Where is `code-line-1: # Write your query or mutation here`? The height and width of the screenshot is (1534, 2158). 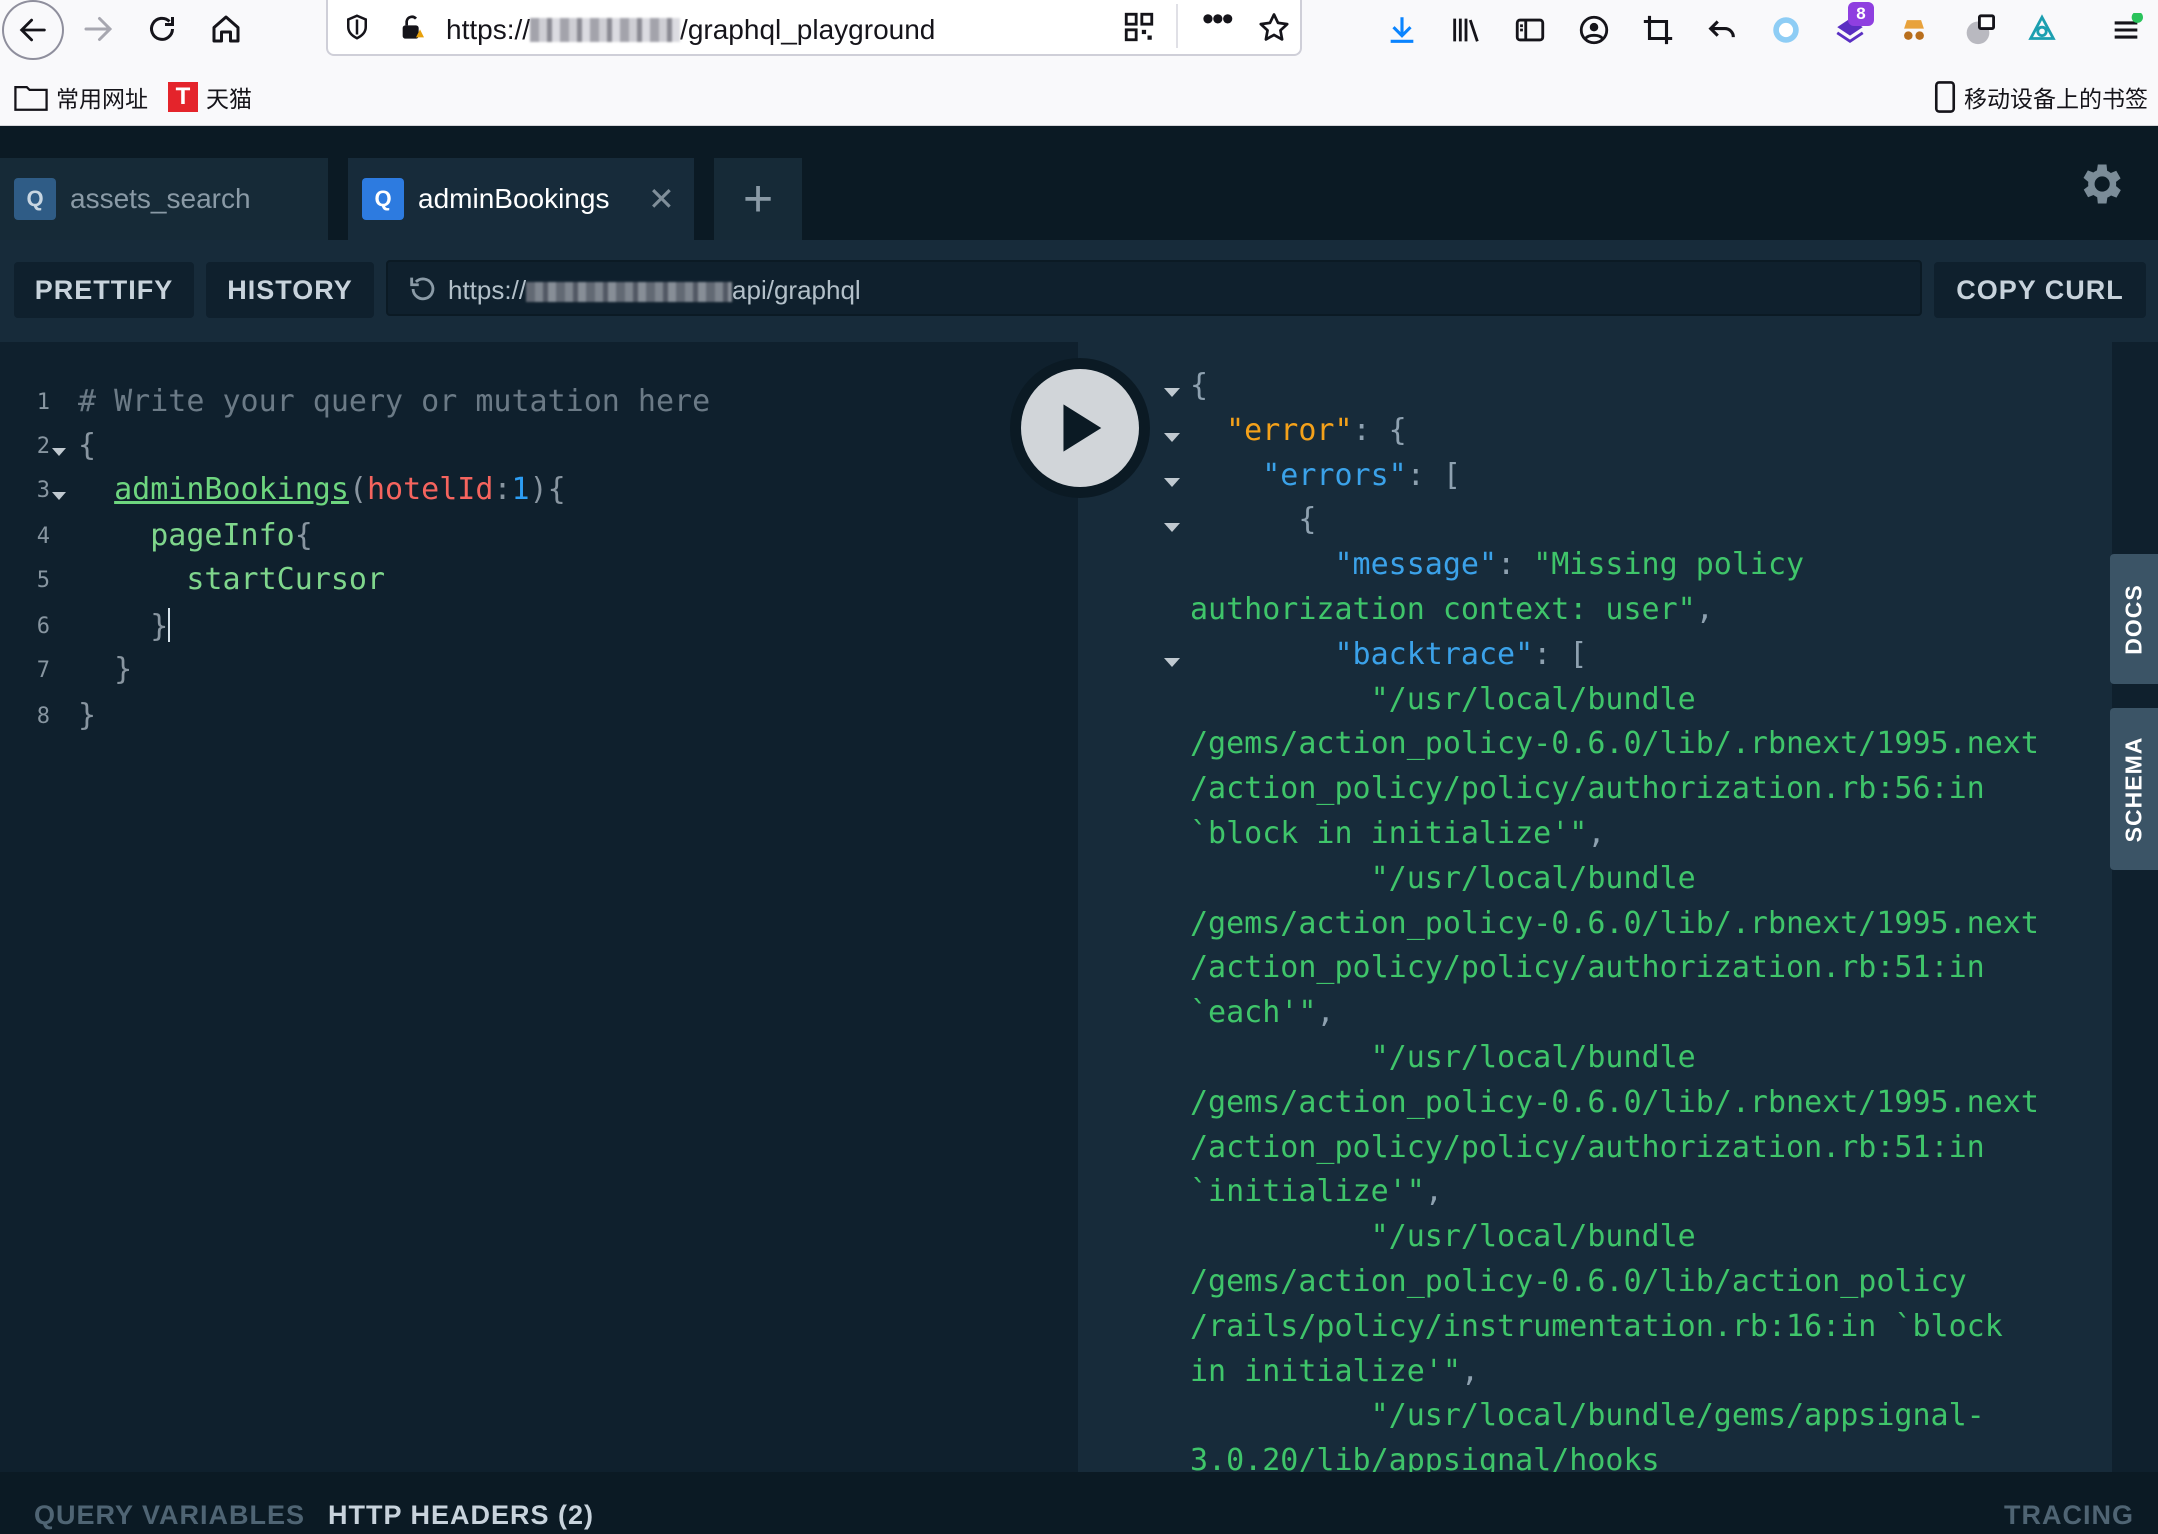
code-line-1: # Write your query or mutation here is located at coordinates (394, 401).